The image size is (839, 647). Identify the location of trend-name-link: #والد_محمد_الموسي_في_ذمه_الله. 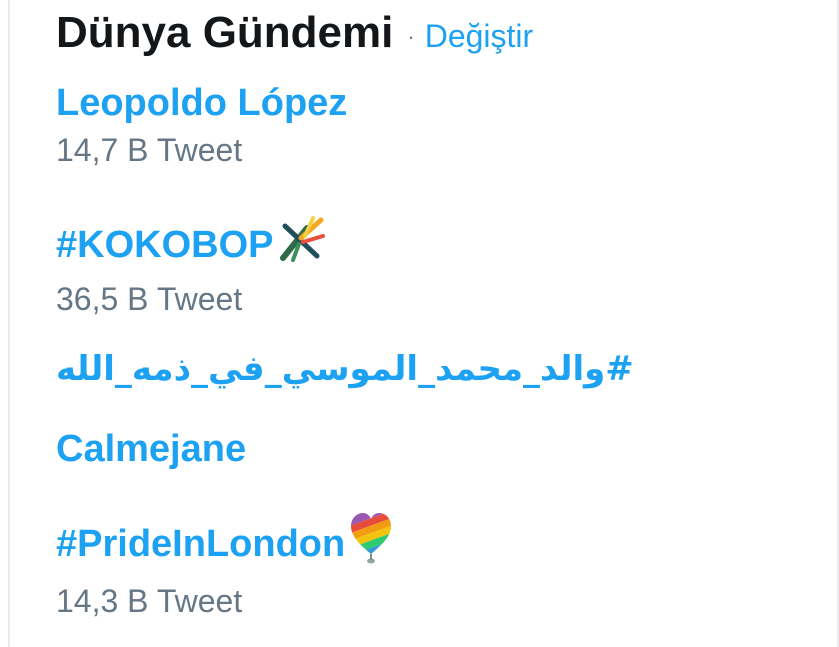
(345, 369).